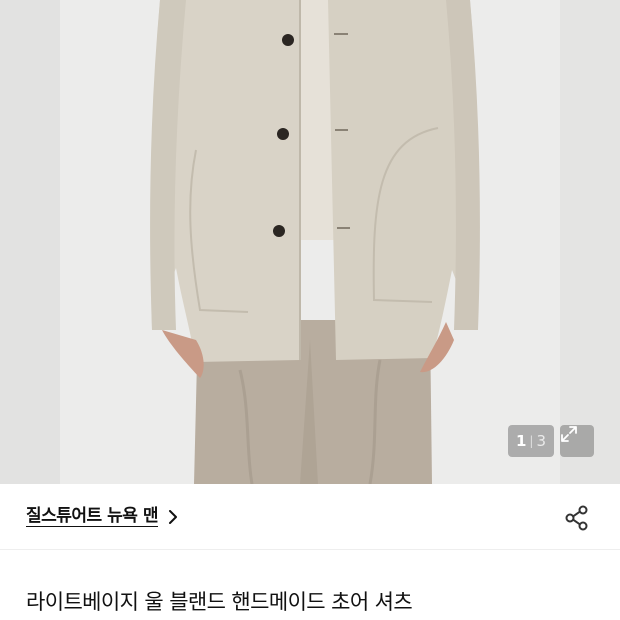 The height and width of the screenshot is (620, 620). I want to click on brand-row: 질스튜어트 뉴욕 맨, so click(310, 517).